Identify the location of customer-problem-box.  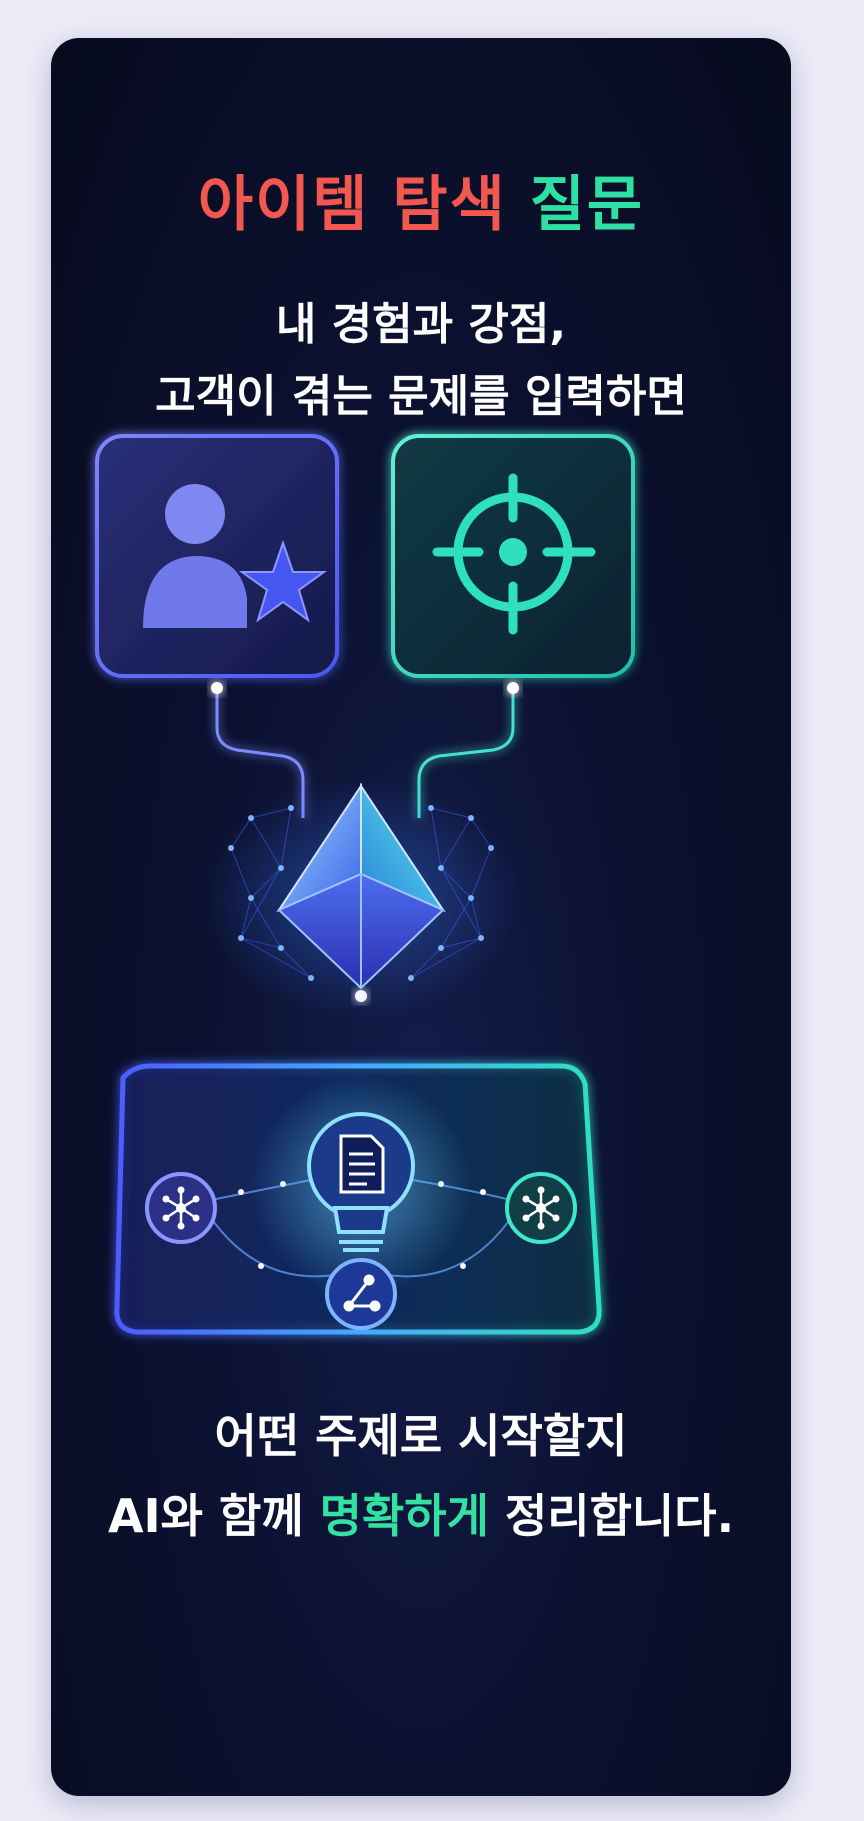
(513, 556).